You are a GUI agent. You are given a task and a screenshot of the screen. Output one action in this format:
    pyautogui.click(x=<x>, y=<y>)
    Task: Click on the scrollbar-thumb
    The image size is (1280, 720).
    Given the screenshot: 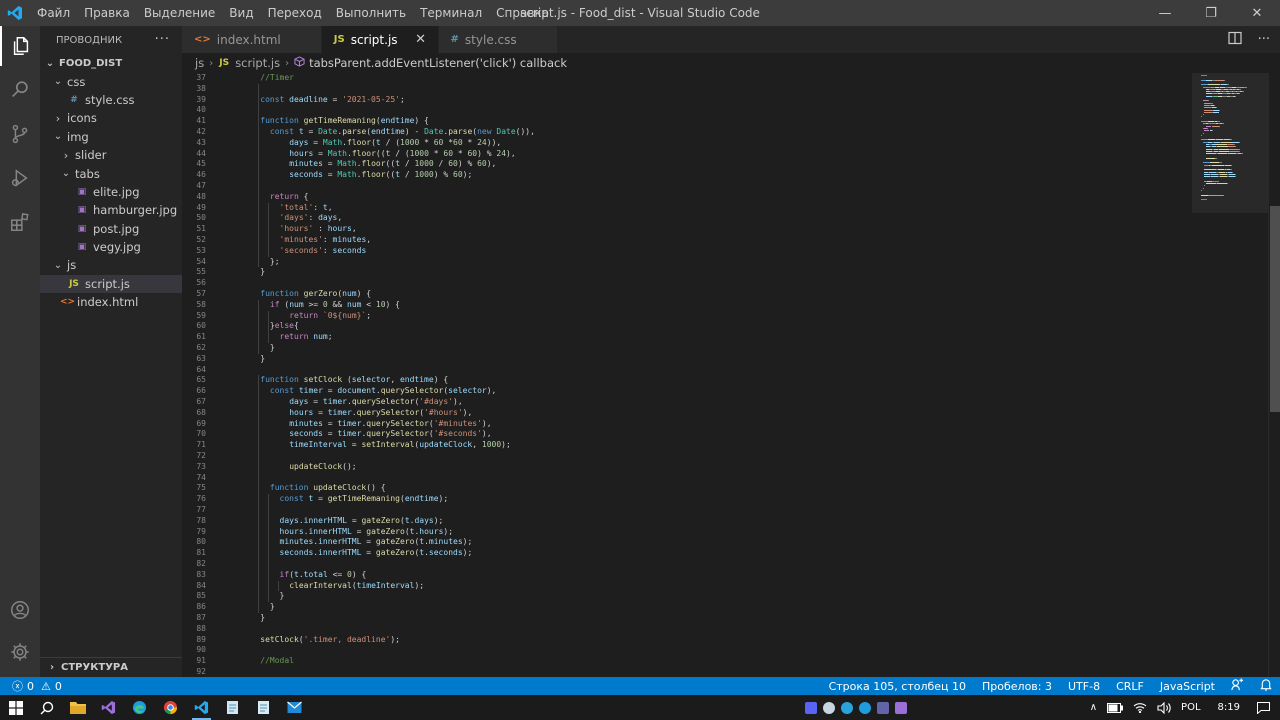 What is the action you would take?
    pyautogui.click(x=1275, y=309)
    